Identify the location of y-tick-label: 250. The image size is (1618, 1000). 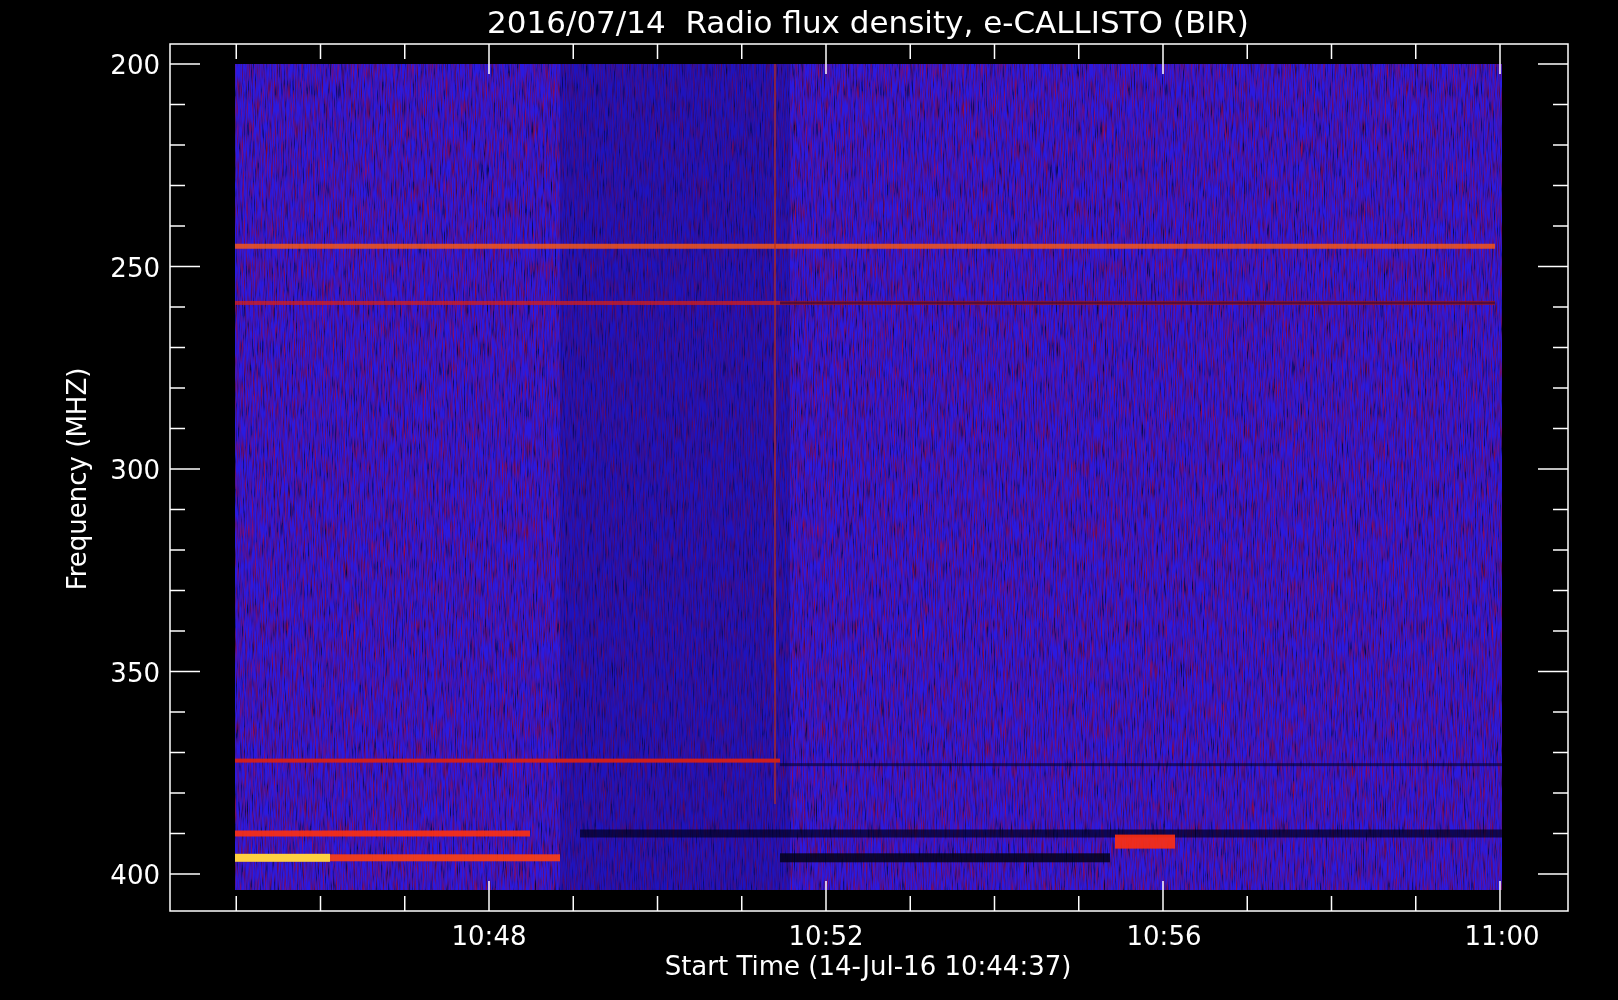
(135, 267).